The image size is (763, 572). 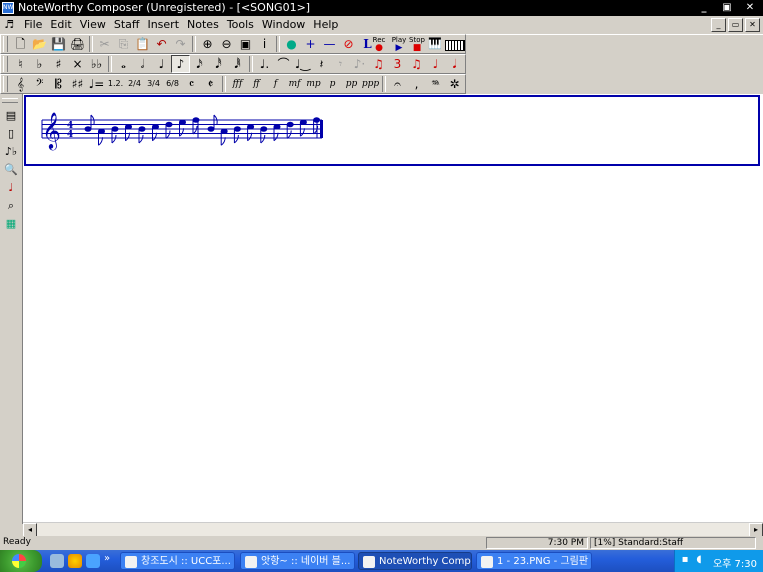 What do you see at coordinates (107, 558) in the screenshot?
I see `quicklaunch-more-icon: »` at bounding box center [107, 558].